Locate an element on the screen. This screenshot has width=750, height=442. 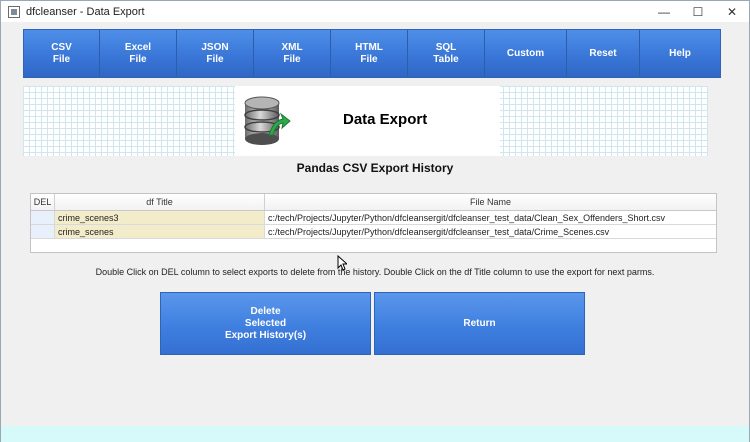
column-header-file-name: File Name is located at coordinates (490, 202).